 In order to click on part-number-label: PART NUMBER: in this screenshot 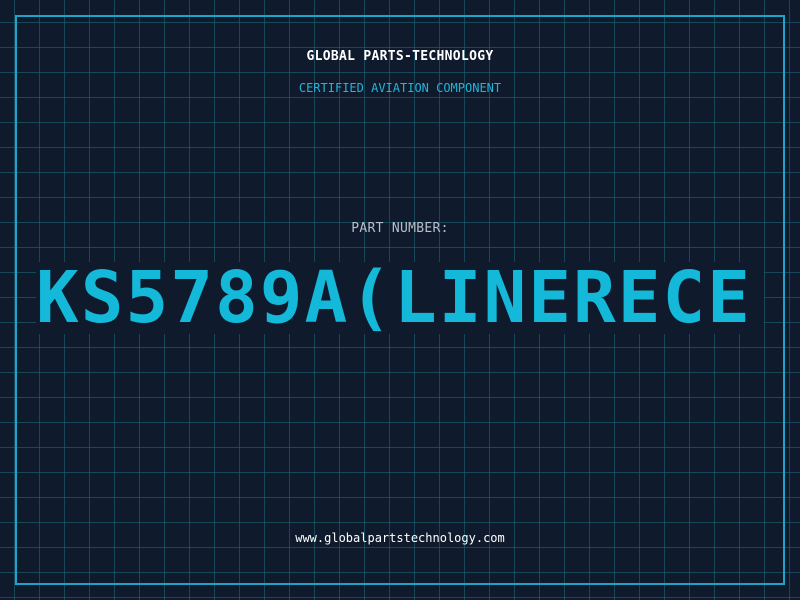, I will do `click(400, 228)`.